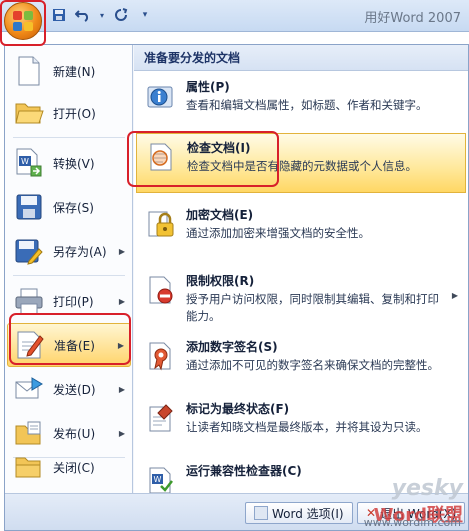  I want to click on encrypt-lock-icon, so click(161, 224).